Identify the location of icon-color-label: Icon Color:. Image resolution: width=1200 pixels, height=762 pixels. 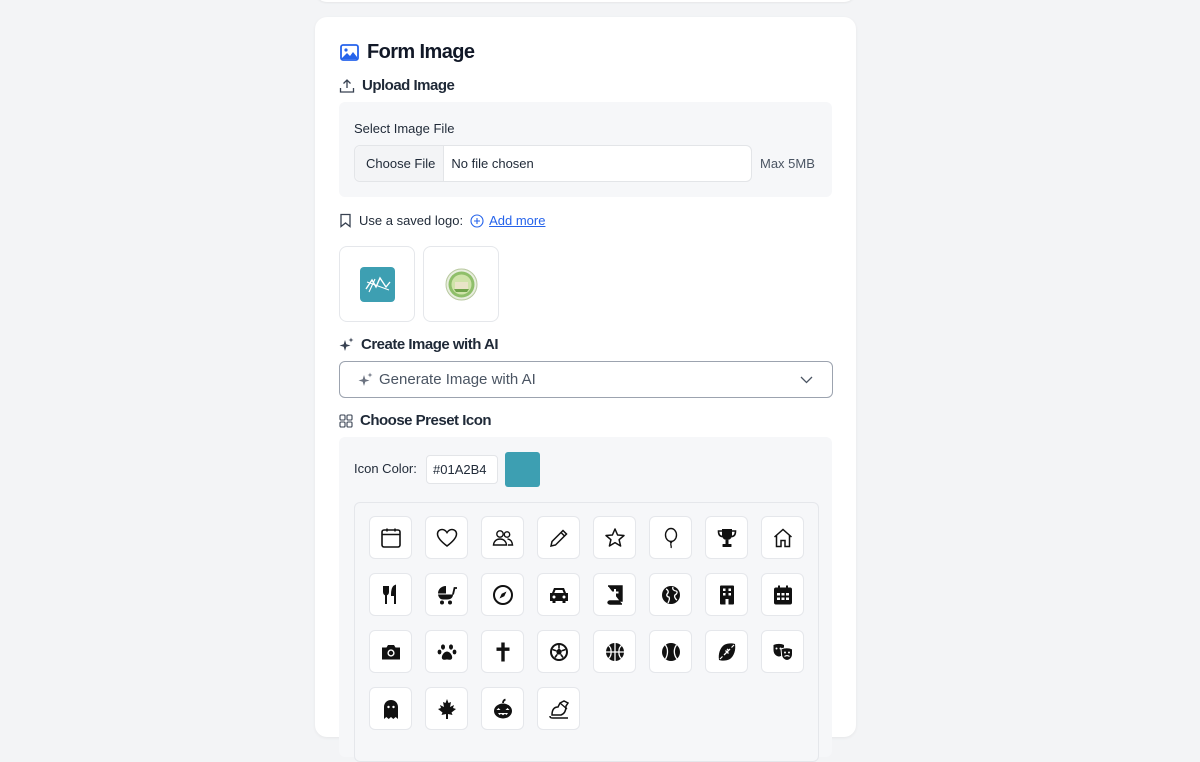
(385, 468).